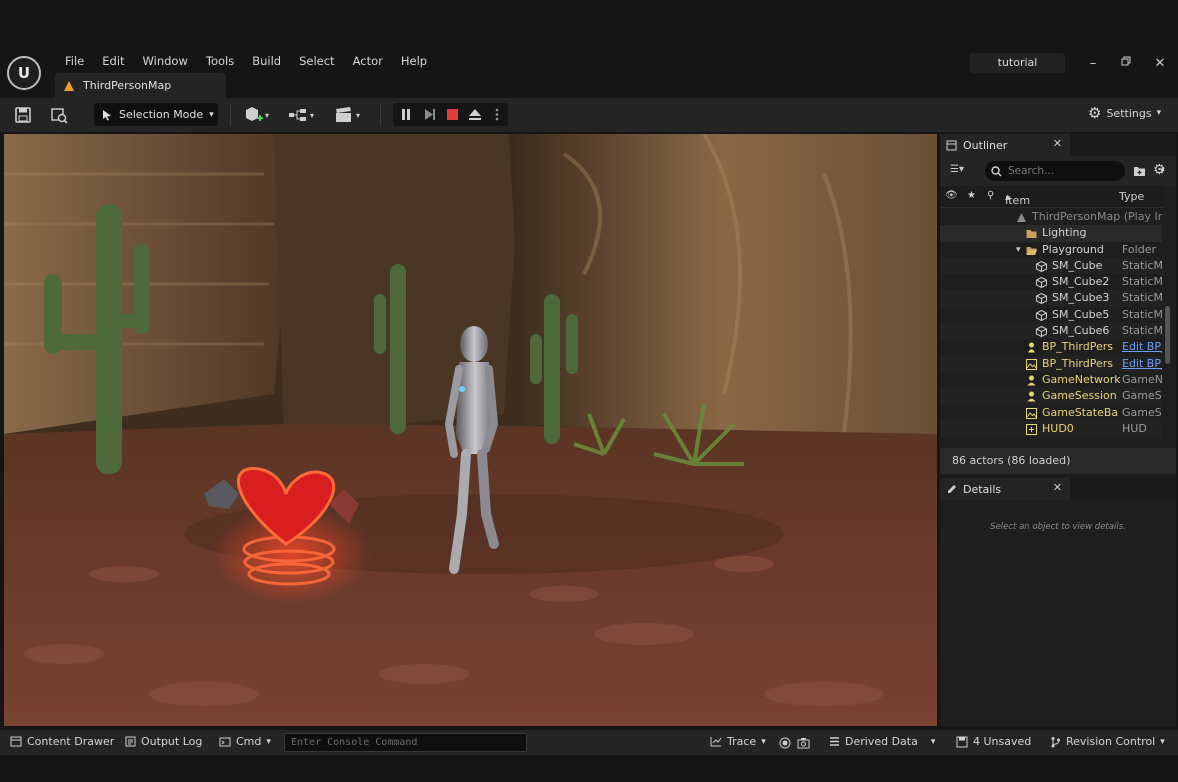  What do you see at coordinates (1018, 250) in the screenshot?
I see `expand-arrow-icon: ▾` at bounding box center [1018, 250].